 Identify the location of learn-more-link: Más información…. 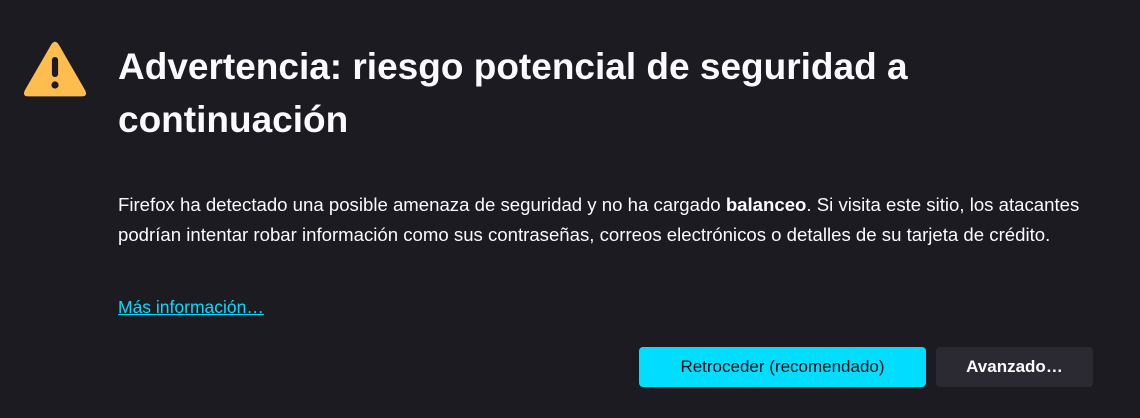
(191, 307).